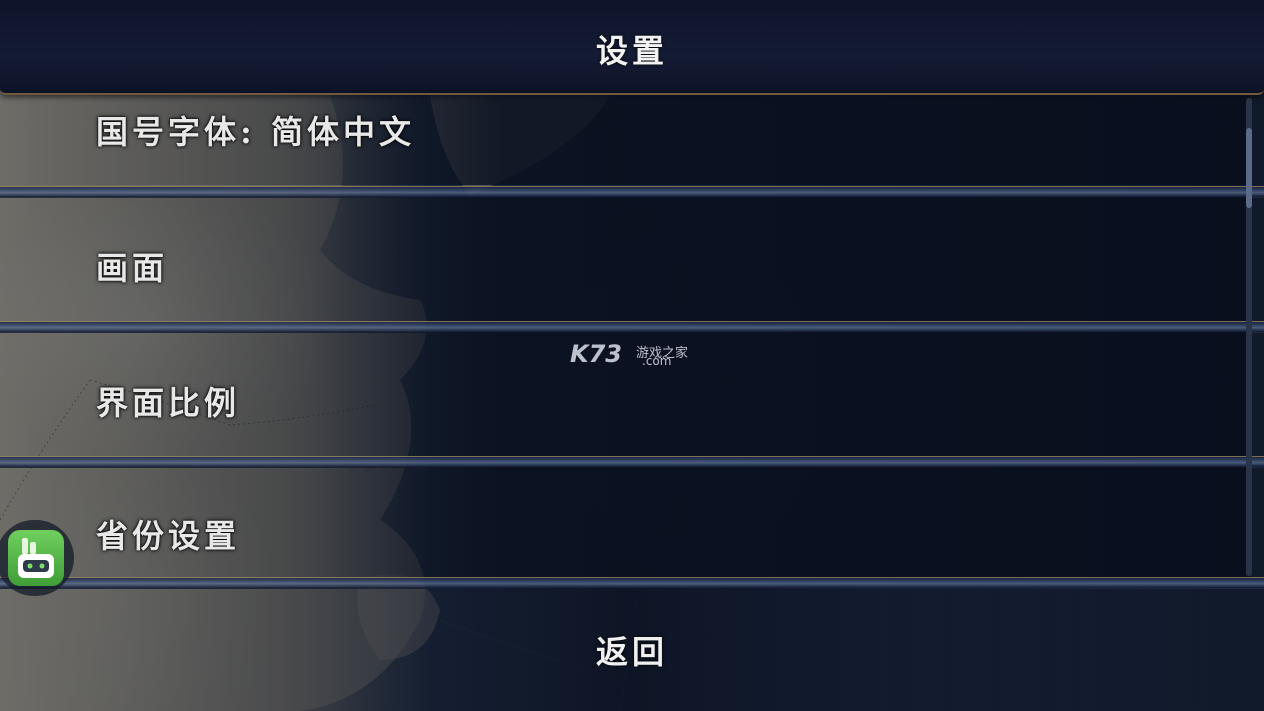  What do you see at coordinates (255, 132) in the screenshot?
I see `setting-label-font: 国号字体: 简体中文` at bounding box center [255, 132].